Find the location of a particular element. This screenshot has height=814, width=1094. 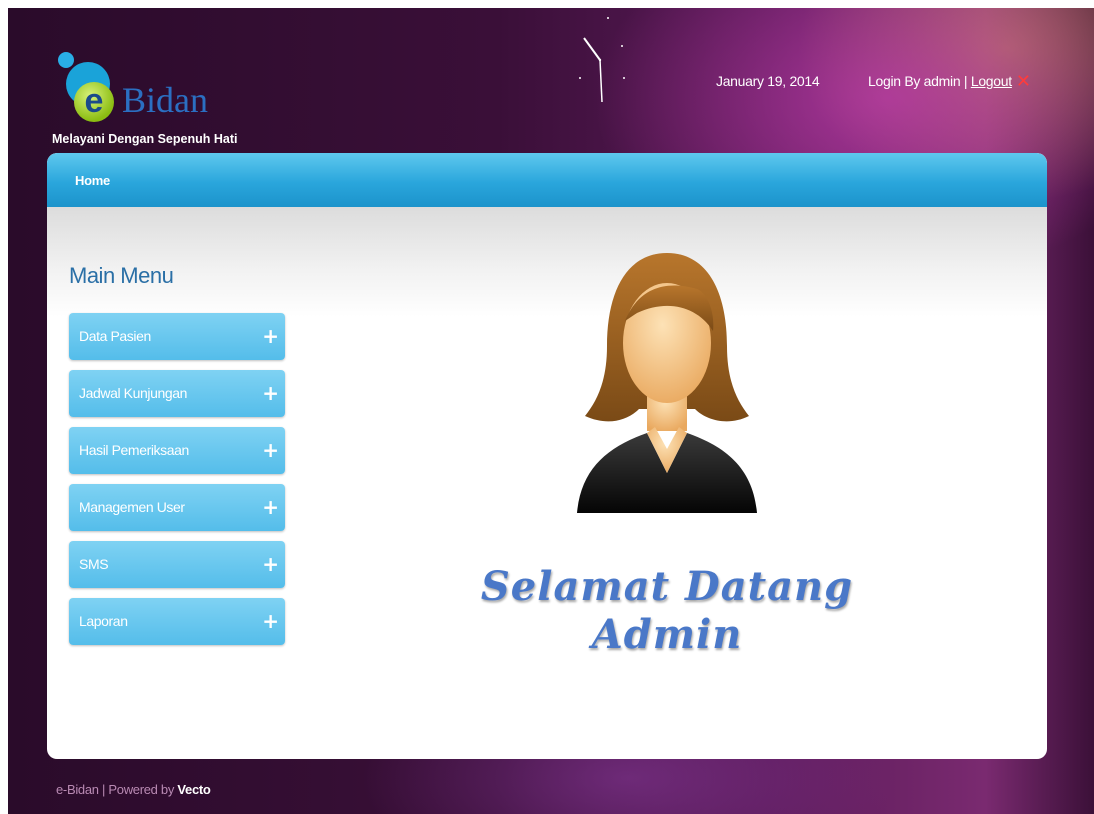

logo-name: Bidan is located at coordinates (165, 100).